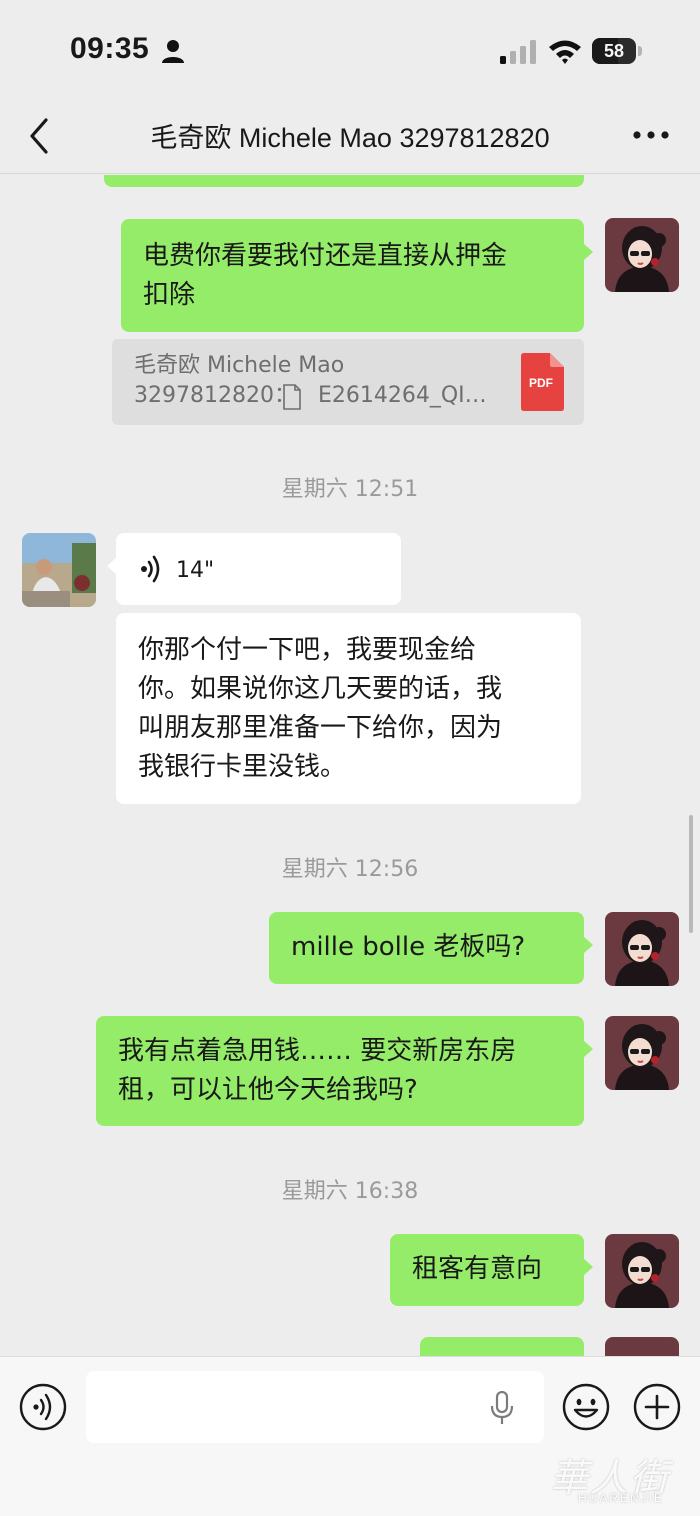  I want to click on quote-sender: 毛奇欧 Michele Mao, so click(239, 365).